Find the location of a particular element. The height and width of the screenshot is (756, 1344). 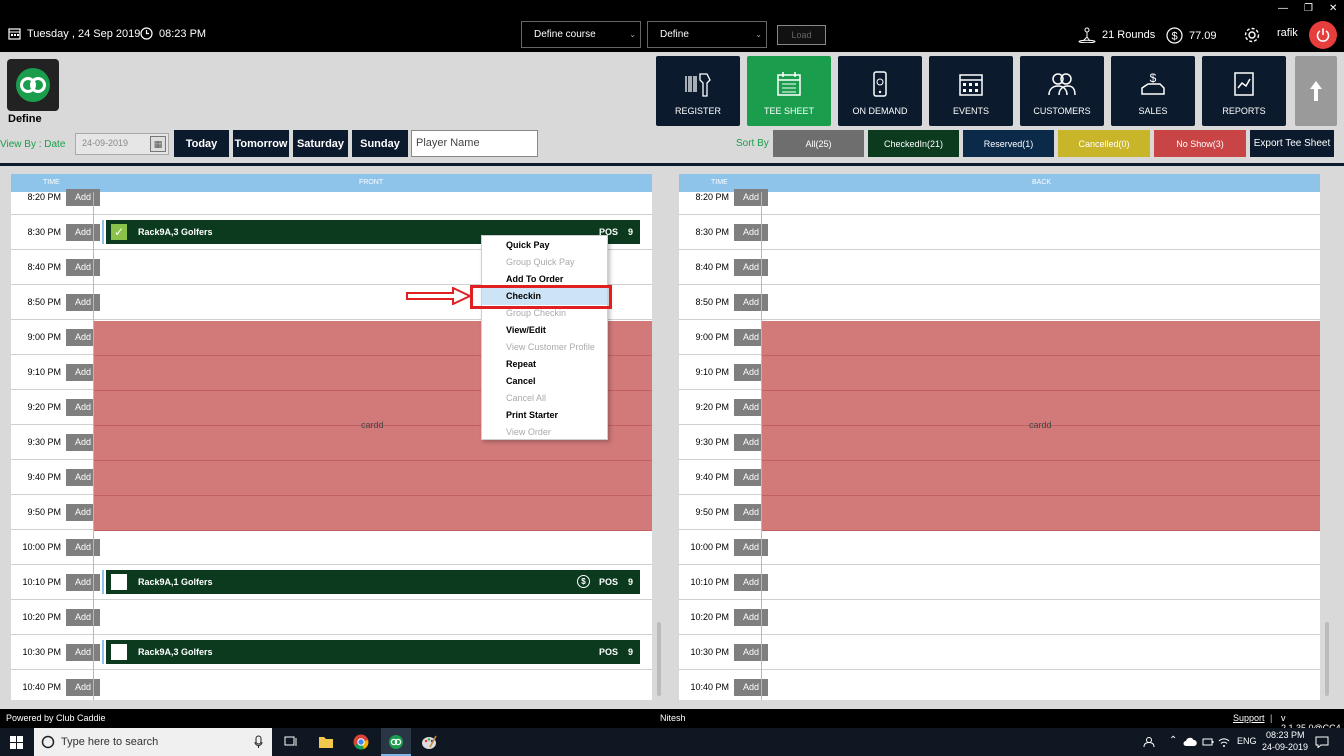

minimize-button: — is located at coordinates (1283, 8).